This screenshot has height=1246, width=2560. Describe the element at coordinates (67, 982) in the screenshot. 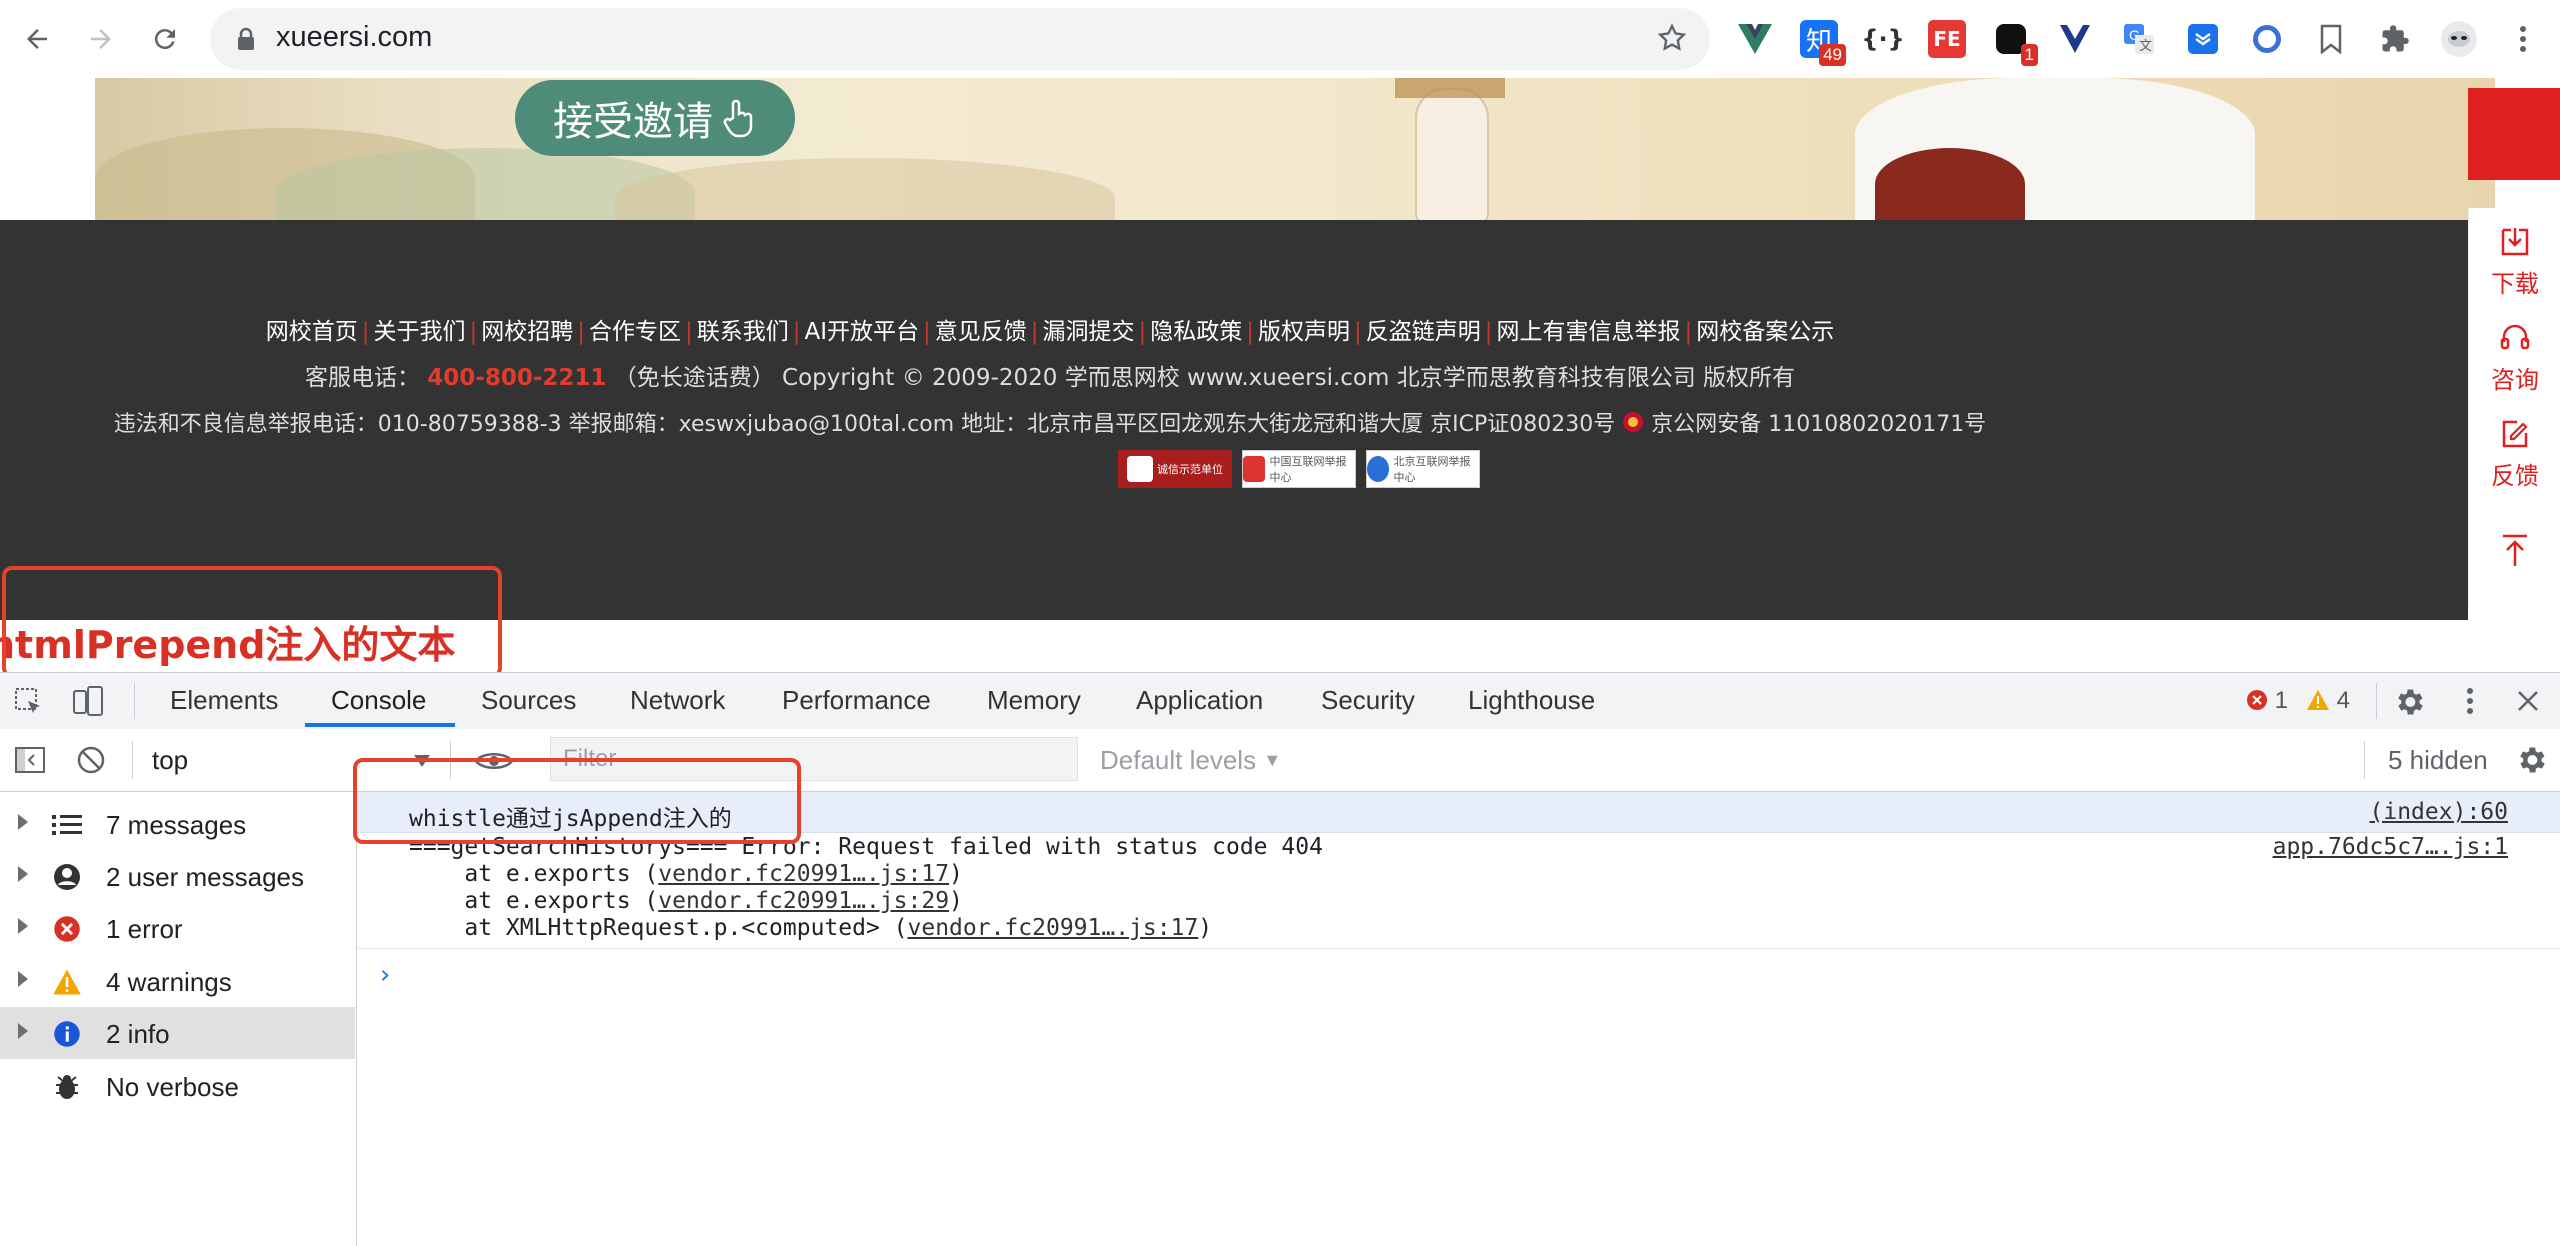

I see `warning-icon` at that location.